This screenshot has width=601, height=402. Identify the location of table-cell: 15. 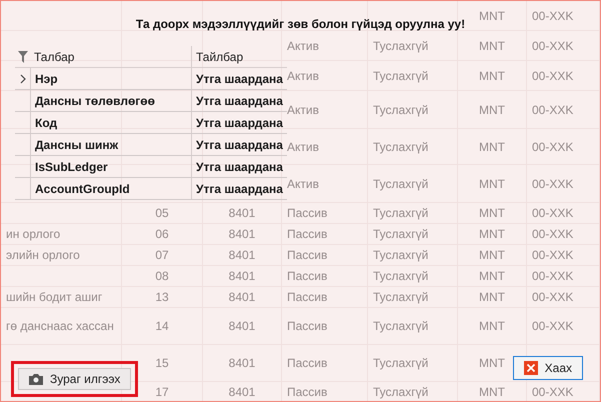
(162, 363).